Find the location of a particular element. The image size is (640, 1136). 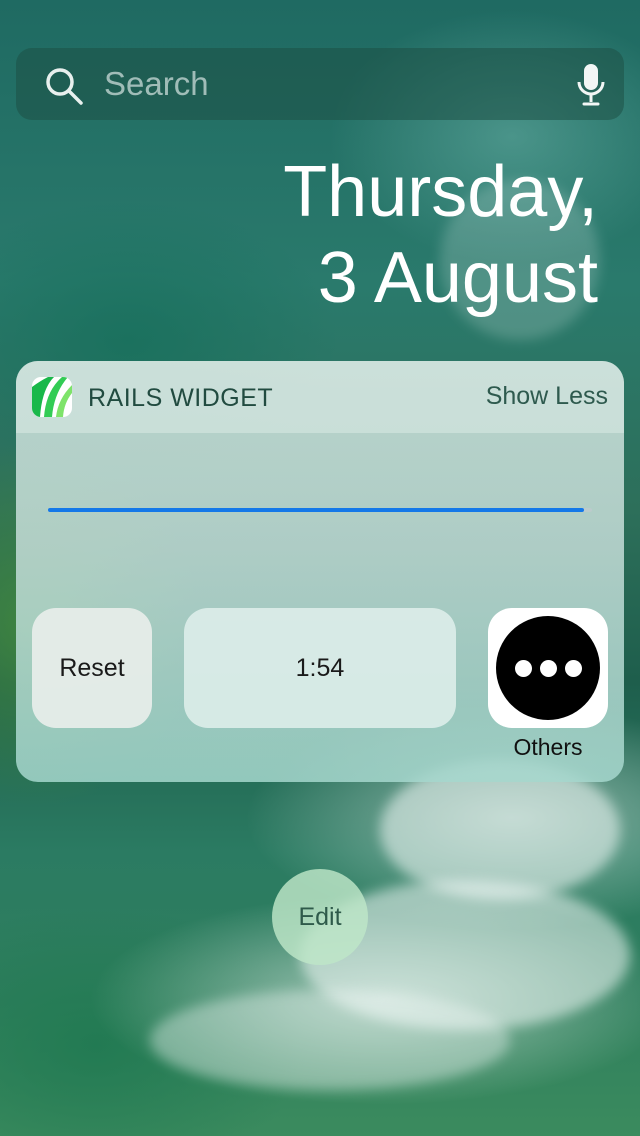

time-label: 1:54 is located at coordinates (320, 667).